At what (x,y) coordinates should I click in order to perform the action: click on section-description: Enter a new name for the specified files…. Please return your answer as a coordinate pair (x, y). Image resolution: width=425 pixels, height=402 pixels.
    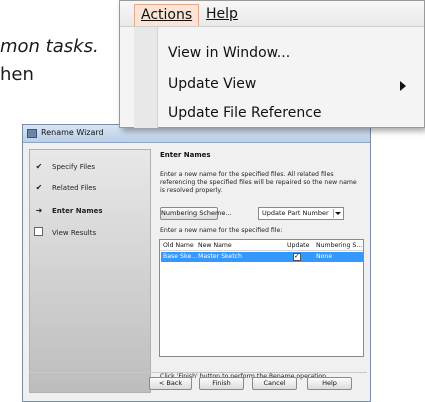
    Looking at the image, I should click on (258, 182).